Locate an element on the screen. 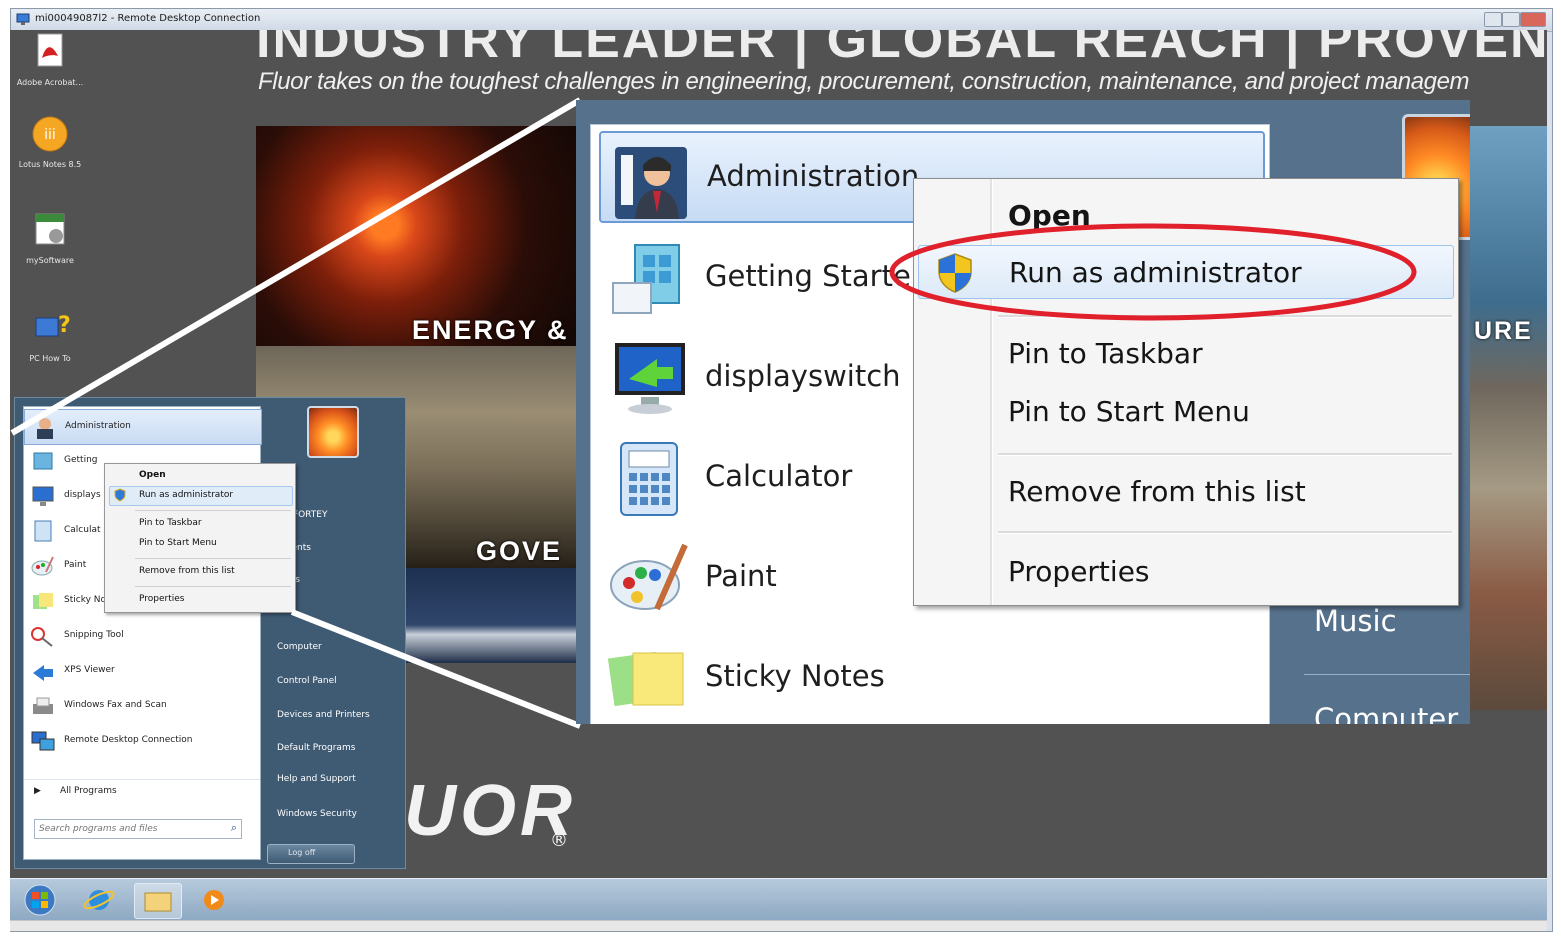 The width and height of the screenshot is (1561, 936). taskbar-explorer is located at coordinates (158, 901).